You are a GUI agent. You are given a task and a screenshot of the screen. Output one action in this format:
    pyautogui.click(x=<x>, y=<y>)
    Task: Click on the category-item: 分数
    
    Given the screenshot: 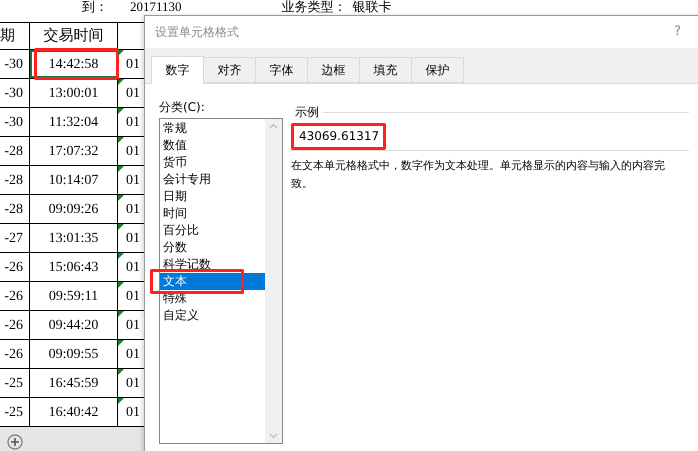 What is the action you would take?
    pyautogui.click(x=212, y=247)
    